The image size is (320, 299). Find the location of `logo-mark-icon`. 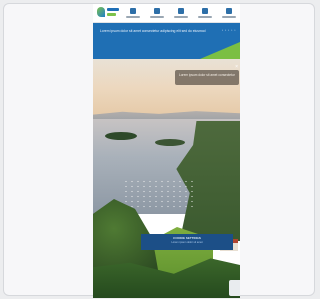

logo-mark-icon is located at coordinates (101, 12).